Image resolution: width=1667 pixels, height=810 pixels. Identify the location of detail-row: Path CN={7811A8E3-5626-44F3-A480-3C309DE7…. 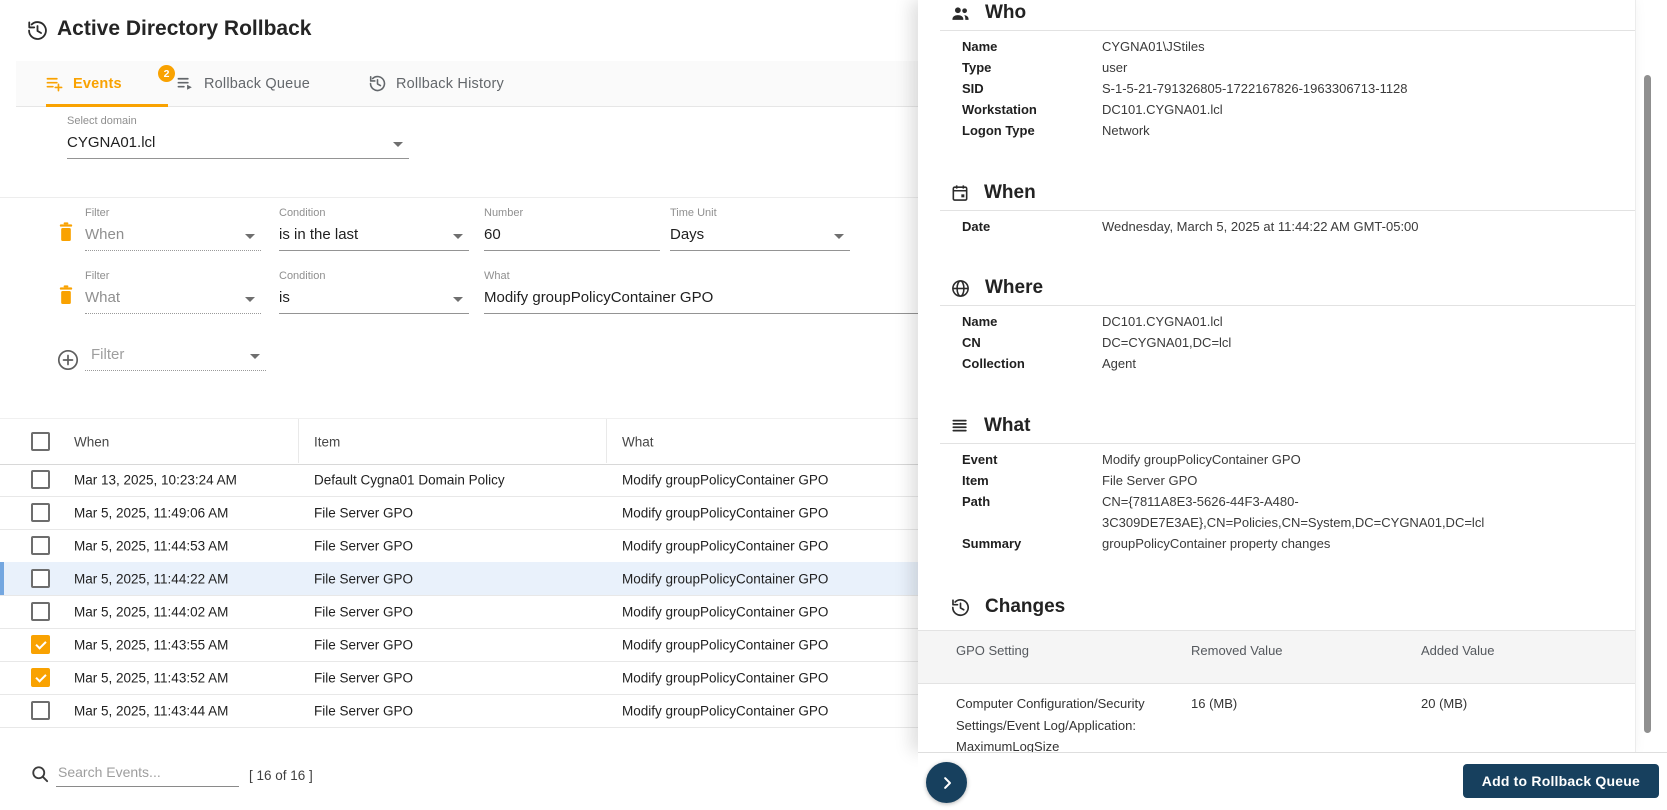
(1223, 512).